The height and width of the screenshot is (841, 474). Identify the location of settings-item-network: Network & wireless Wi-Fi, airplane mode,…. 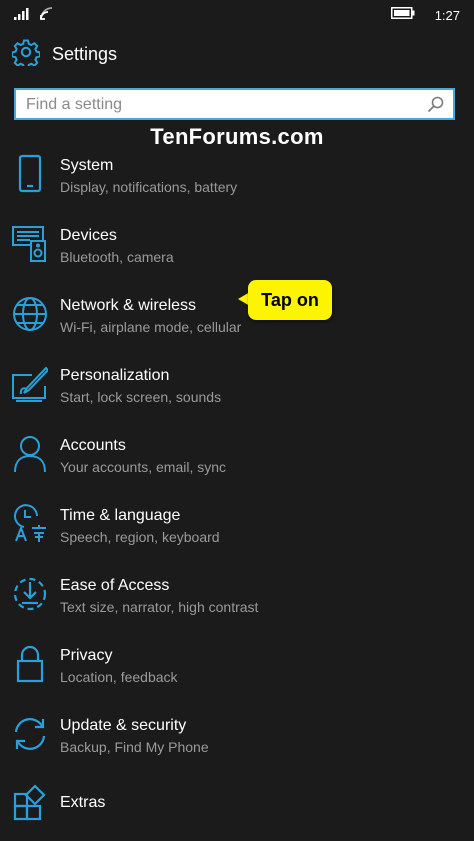
(237, 318).